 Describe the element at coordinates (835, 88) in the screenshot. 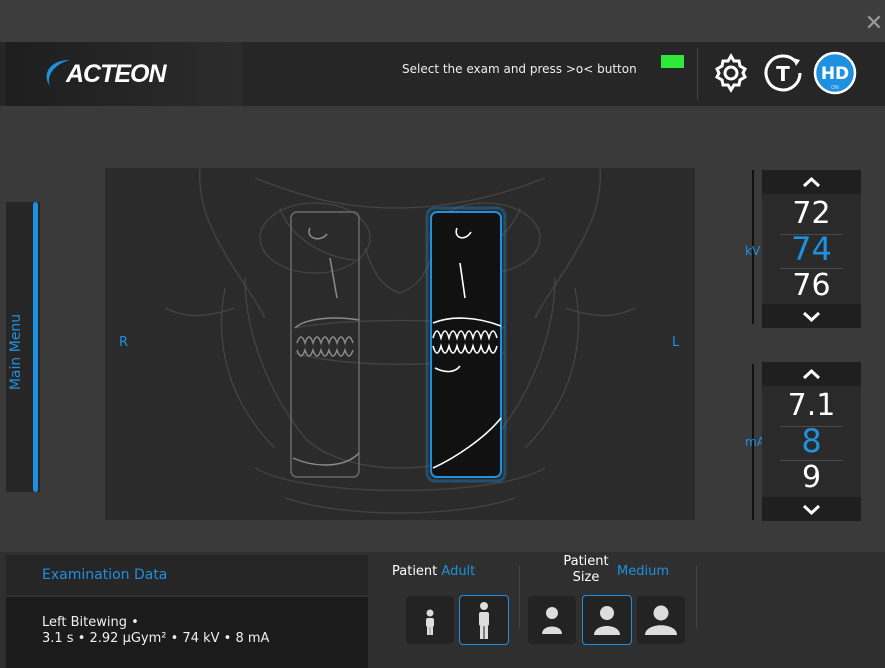

I see `hd-status-text: ON` at that location.